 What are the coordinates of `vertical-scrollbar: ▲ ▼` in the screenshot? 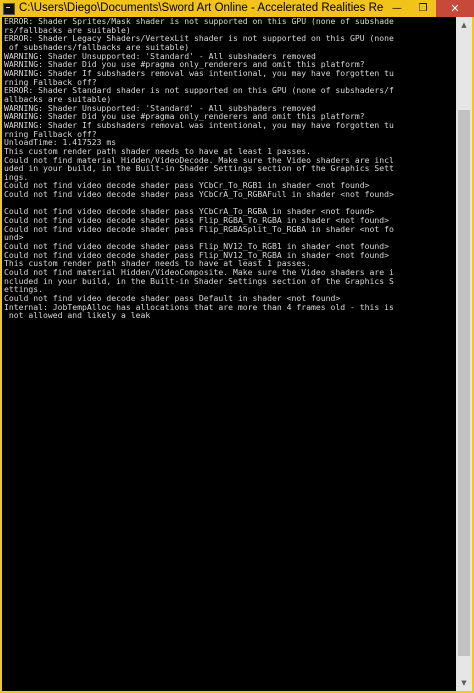 It's located at (464, 354).